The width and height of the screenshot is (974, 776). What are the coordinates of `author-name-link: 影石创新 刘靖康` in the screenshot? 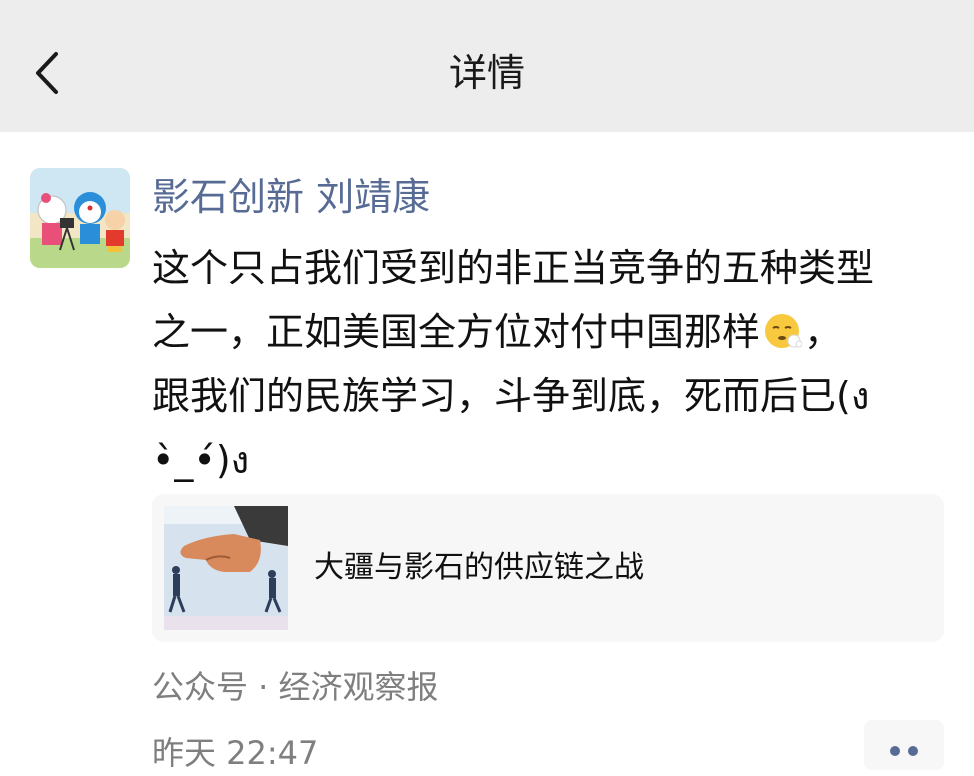 It's located at (291, 197).